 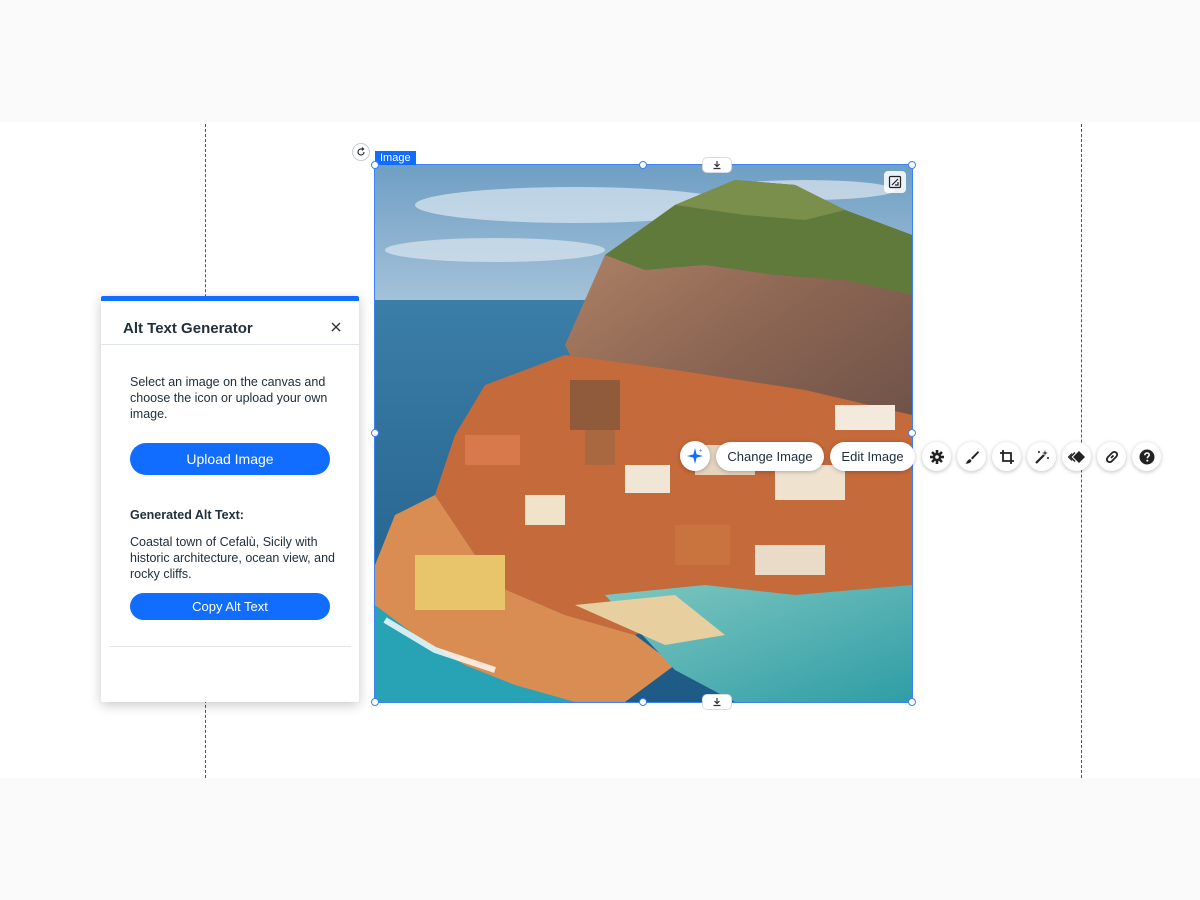 I want to click on ai-tools-button, so click(x=695, y=456).